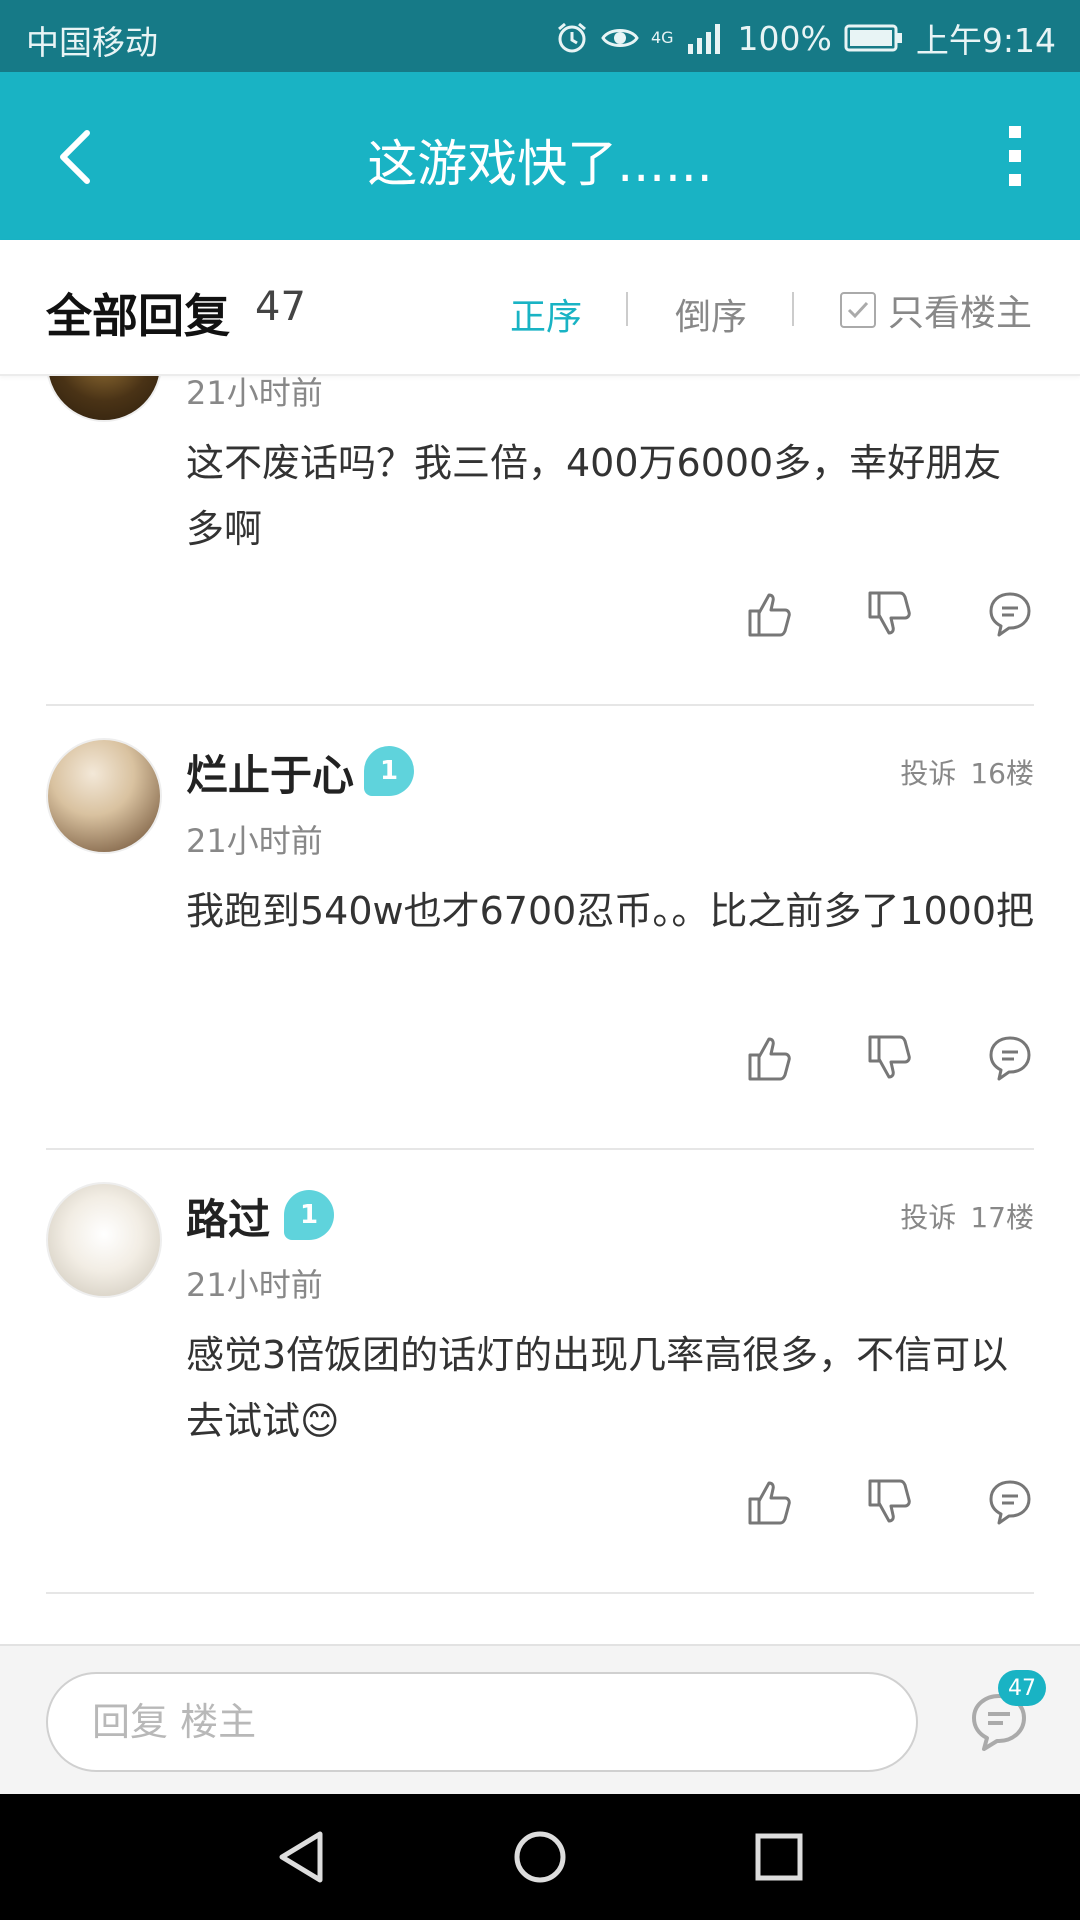 The image size is (1080, 1920). Describe the element at coordinates (572, 37) in the screenshot. I see `alarm-icon` at that location.